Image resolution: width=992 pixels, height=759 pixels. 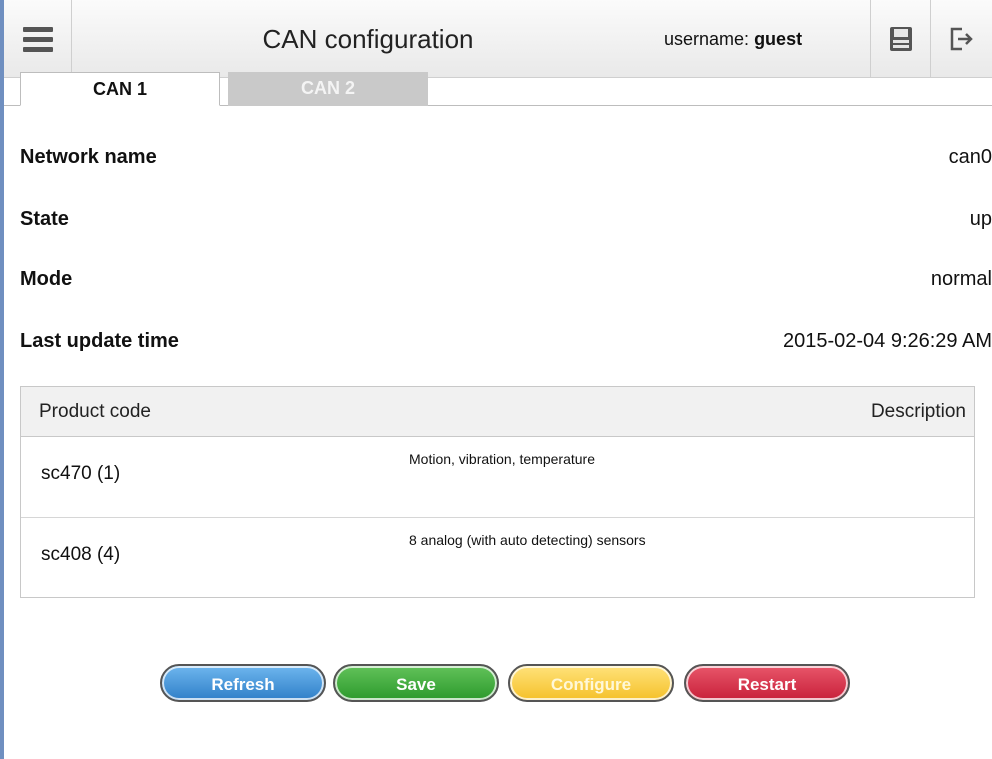 I want to click on last-update-value: 2015-02-04 9:26:29 AM, so click(x=887, y=341).